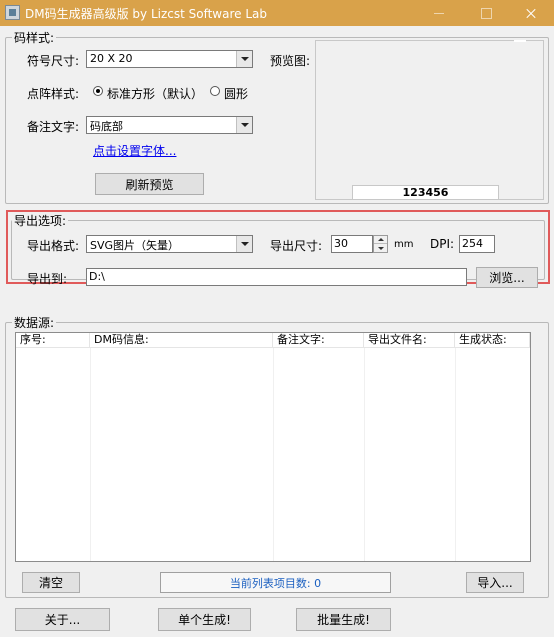 The image size is (554, 637). What do you see at coordinates (12, 12) in the screenshot?
I see `app-icon` at bounding box center [12, 12].